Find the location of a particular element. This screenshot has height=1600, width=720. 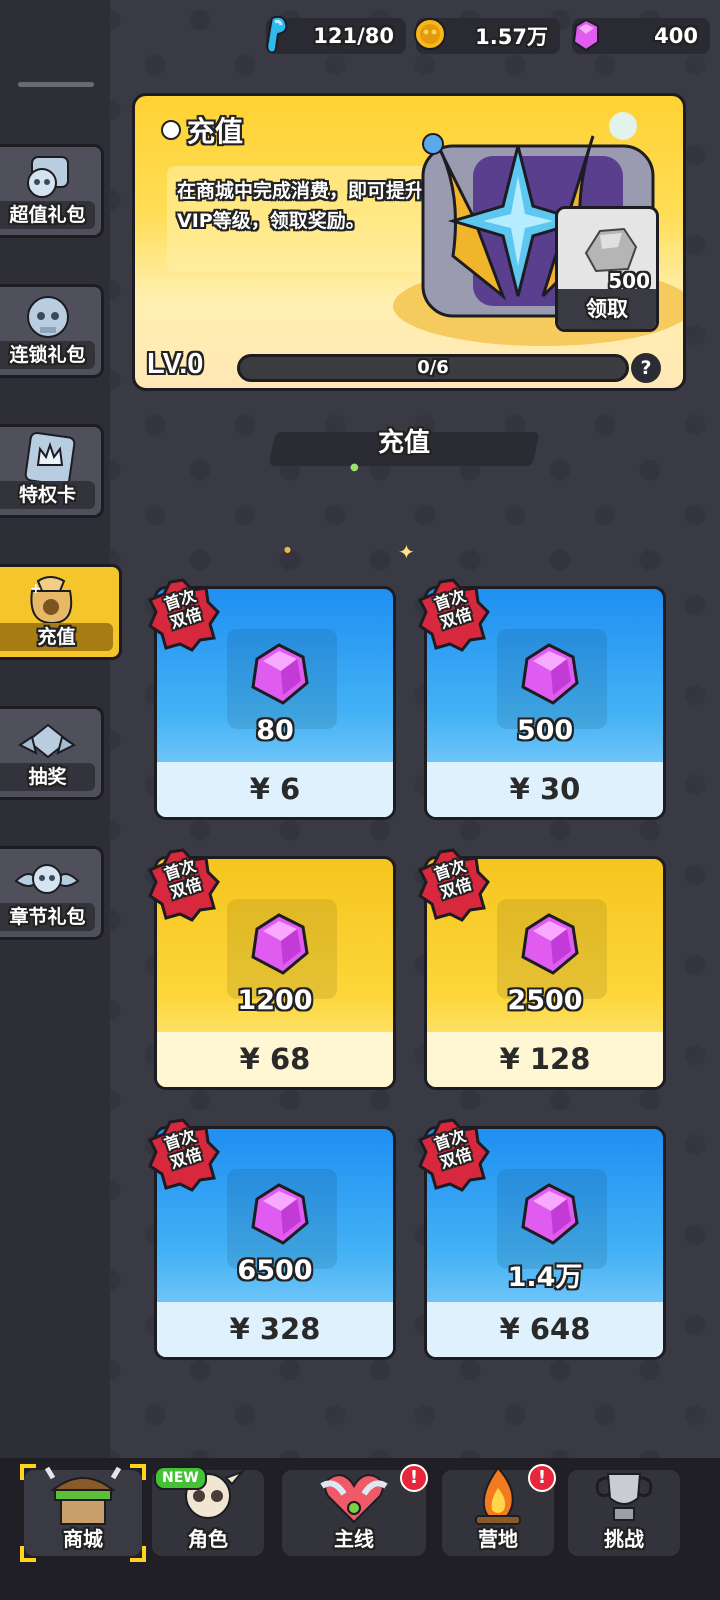

banner-title-text: 充值 is located at coordinates (215, 131).